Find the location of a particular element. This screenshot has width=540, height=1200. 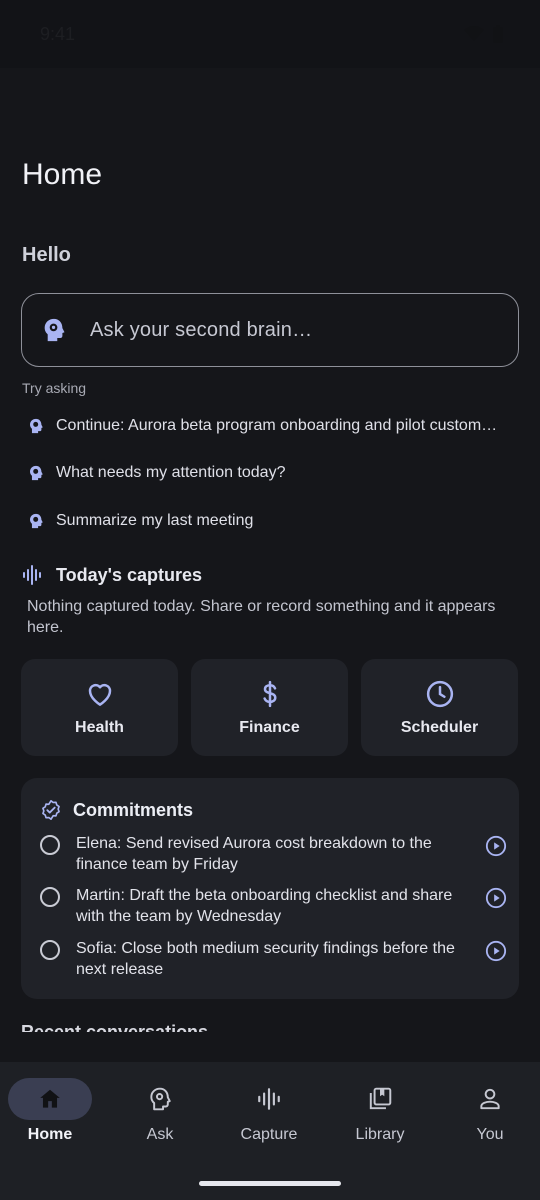

suggestion-item: Summarize my last meeting is located at coordinates (272, 521).